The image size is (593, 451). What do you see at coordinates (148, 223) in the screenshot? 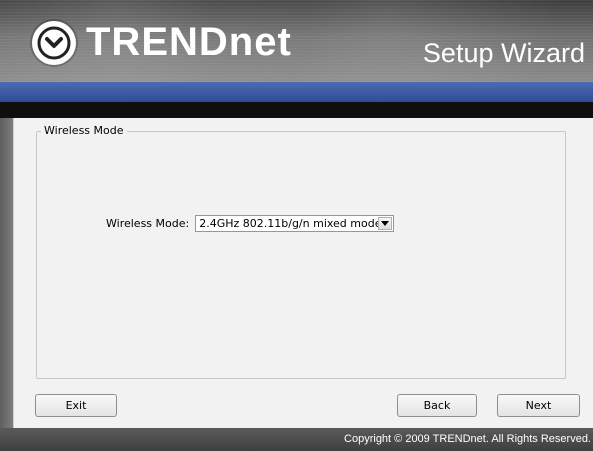
I see `wireless-mode-label: Wireless Mode:` at bounding box center [148, 223].